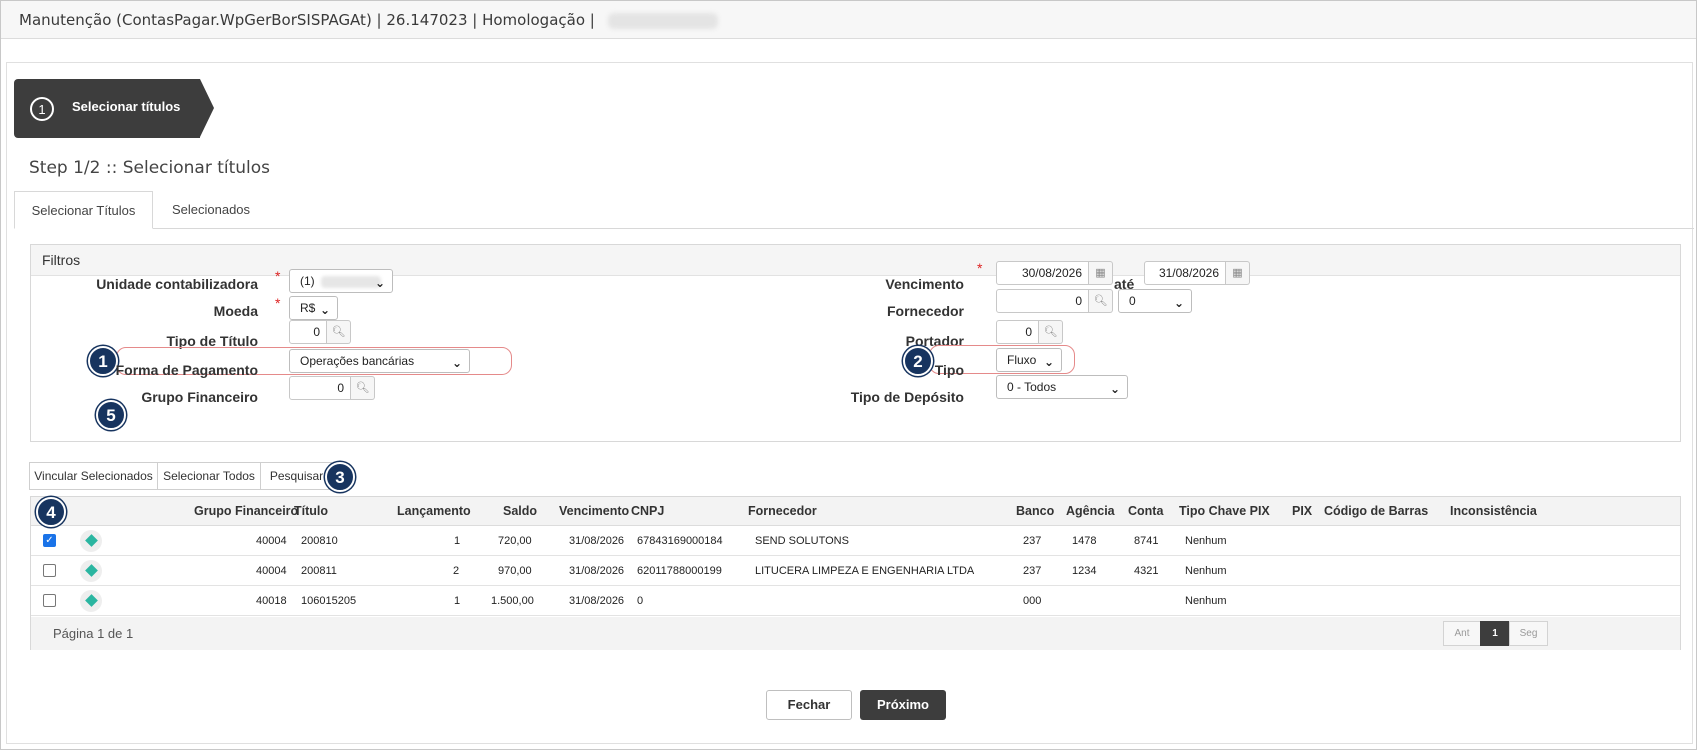  I want to click on moeda-label: Moeda, so click(235, 311).